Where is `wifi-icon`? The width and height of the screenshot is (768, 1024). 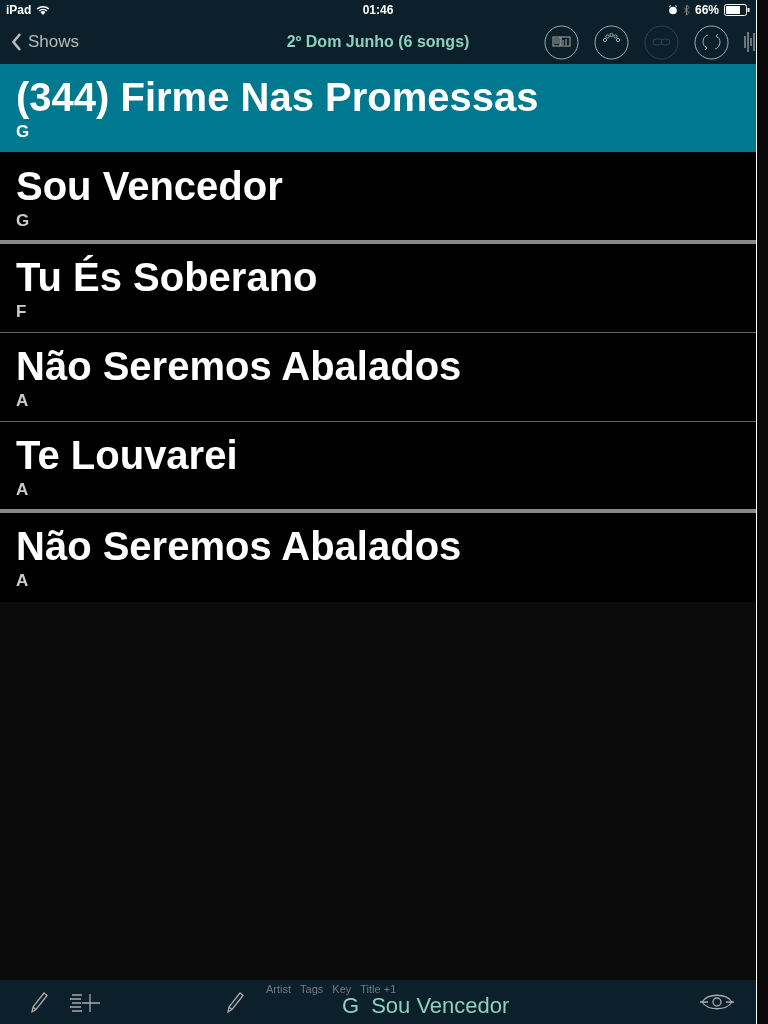 wifi-icon is located at coordinates (43, 10).